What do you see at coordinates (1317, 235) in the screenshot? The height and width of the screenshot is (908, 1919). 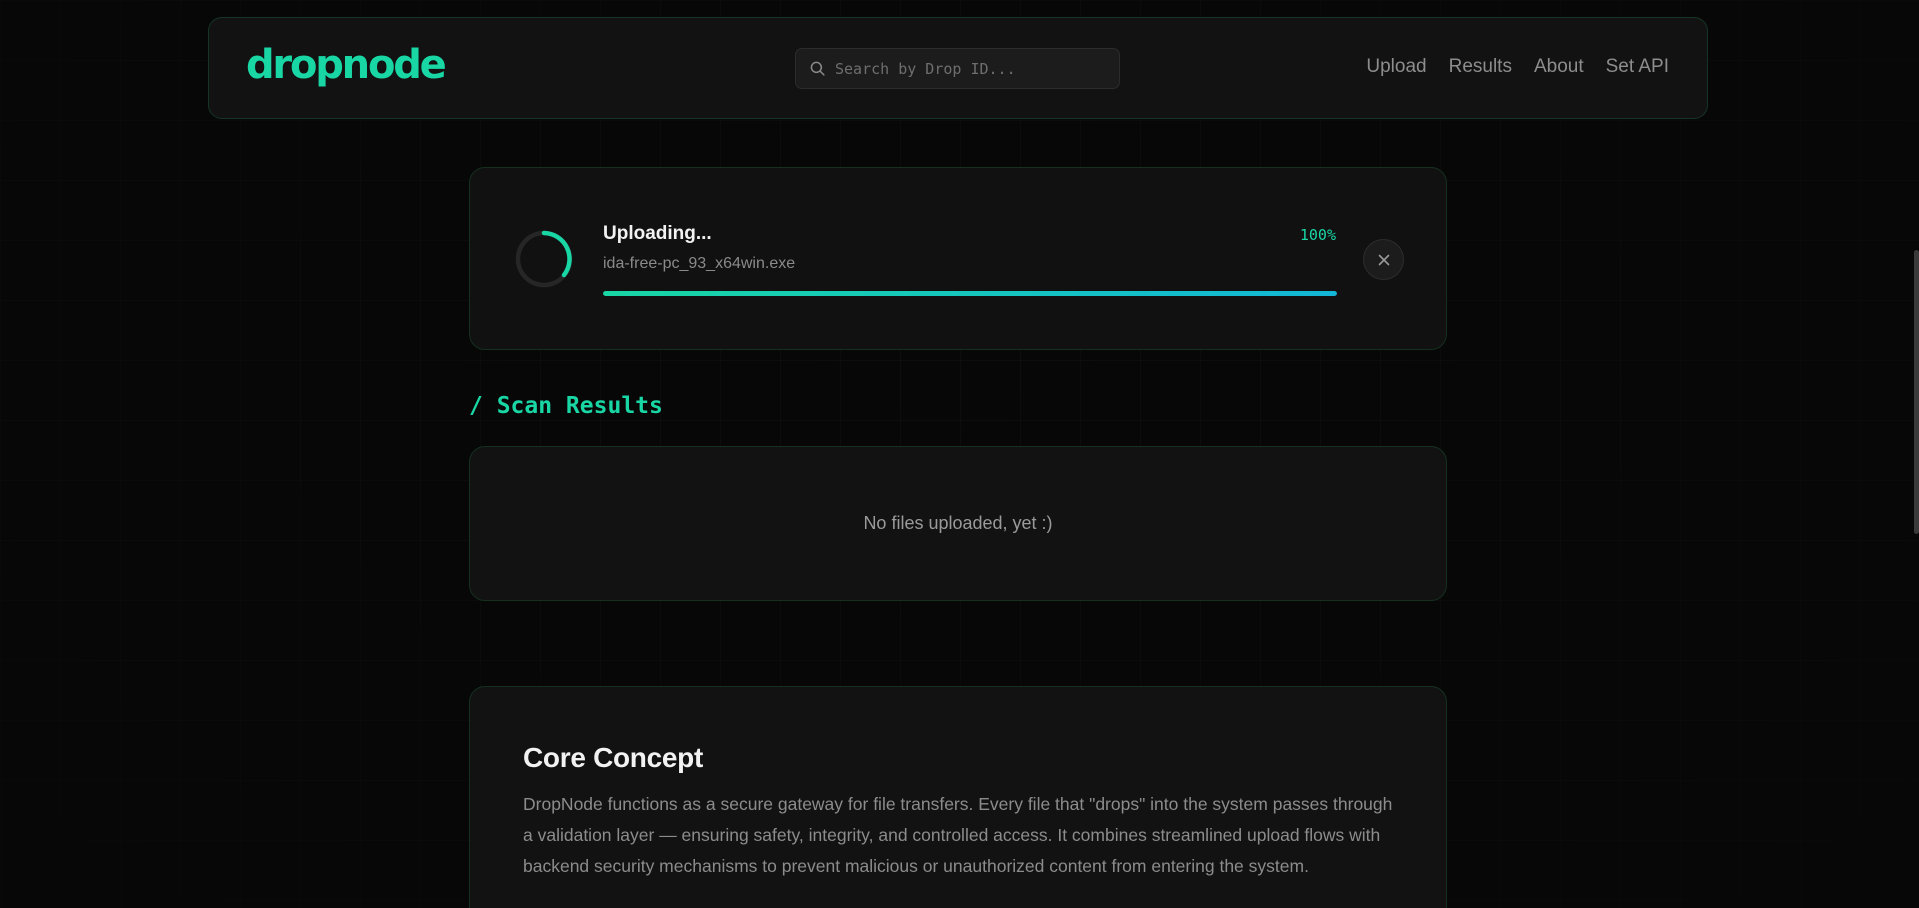 I see `upload-percent: 100%` at bounding box center [1317, 235].